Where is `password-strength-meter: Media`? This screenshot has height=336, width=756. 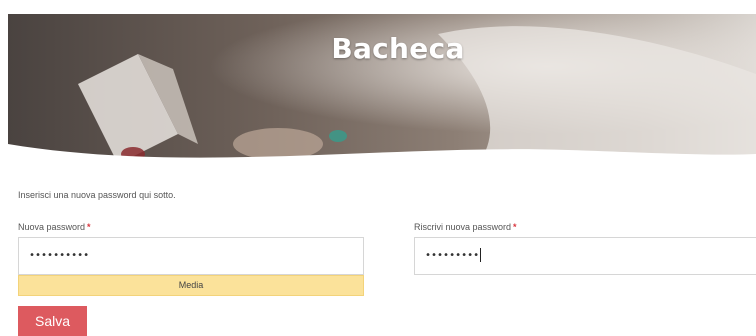 password-strength-meter: Media is located at coordinates (191, 285).